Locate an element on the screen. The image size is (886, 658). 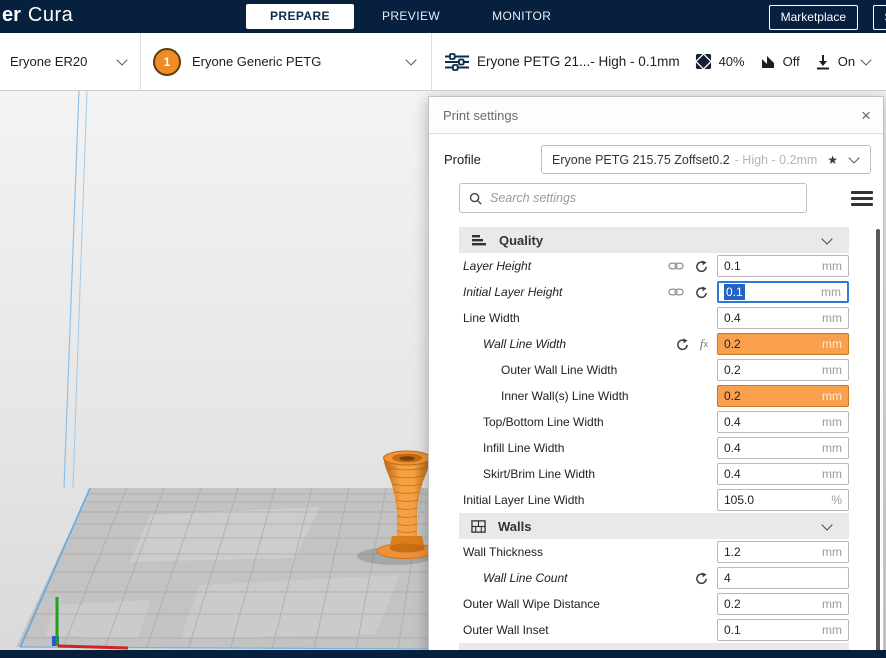
category-label: Walls is located at coordinates (515, 526).